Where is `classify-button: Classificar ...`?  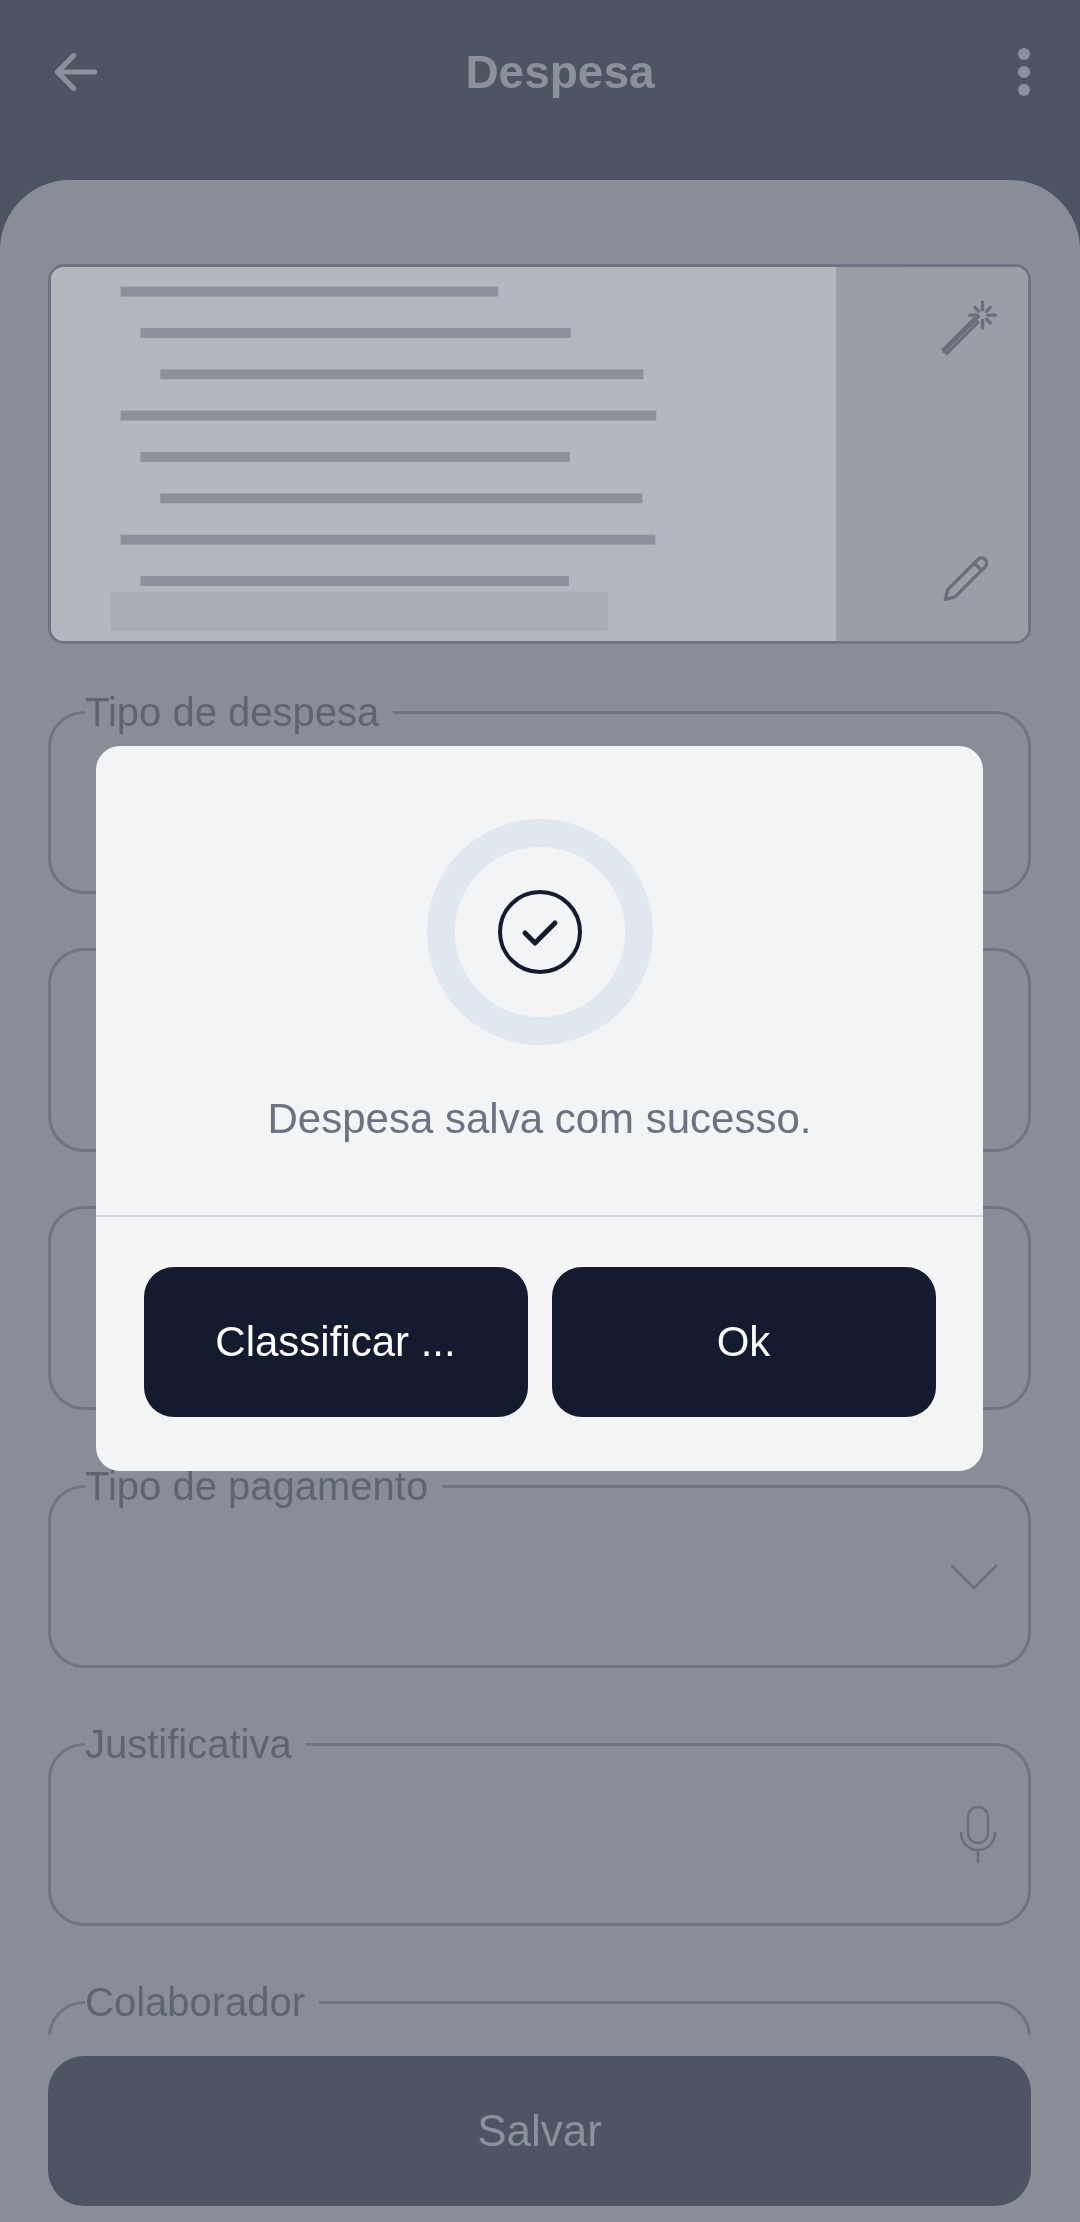 classify-button: Classificar ... is located at coordinates (335, 1342).